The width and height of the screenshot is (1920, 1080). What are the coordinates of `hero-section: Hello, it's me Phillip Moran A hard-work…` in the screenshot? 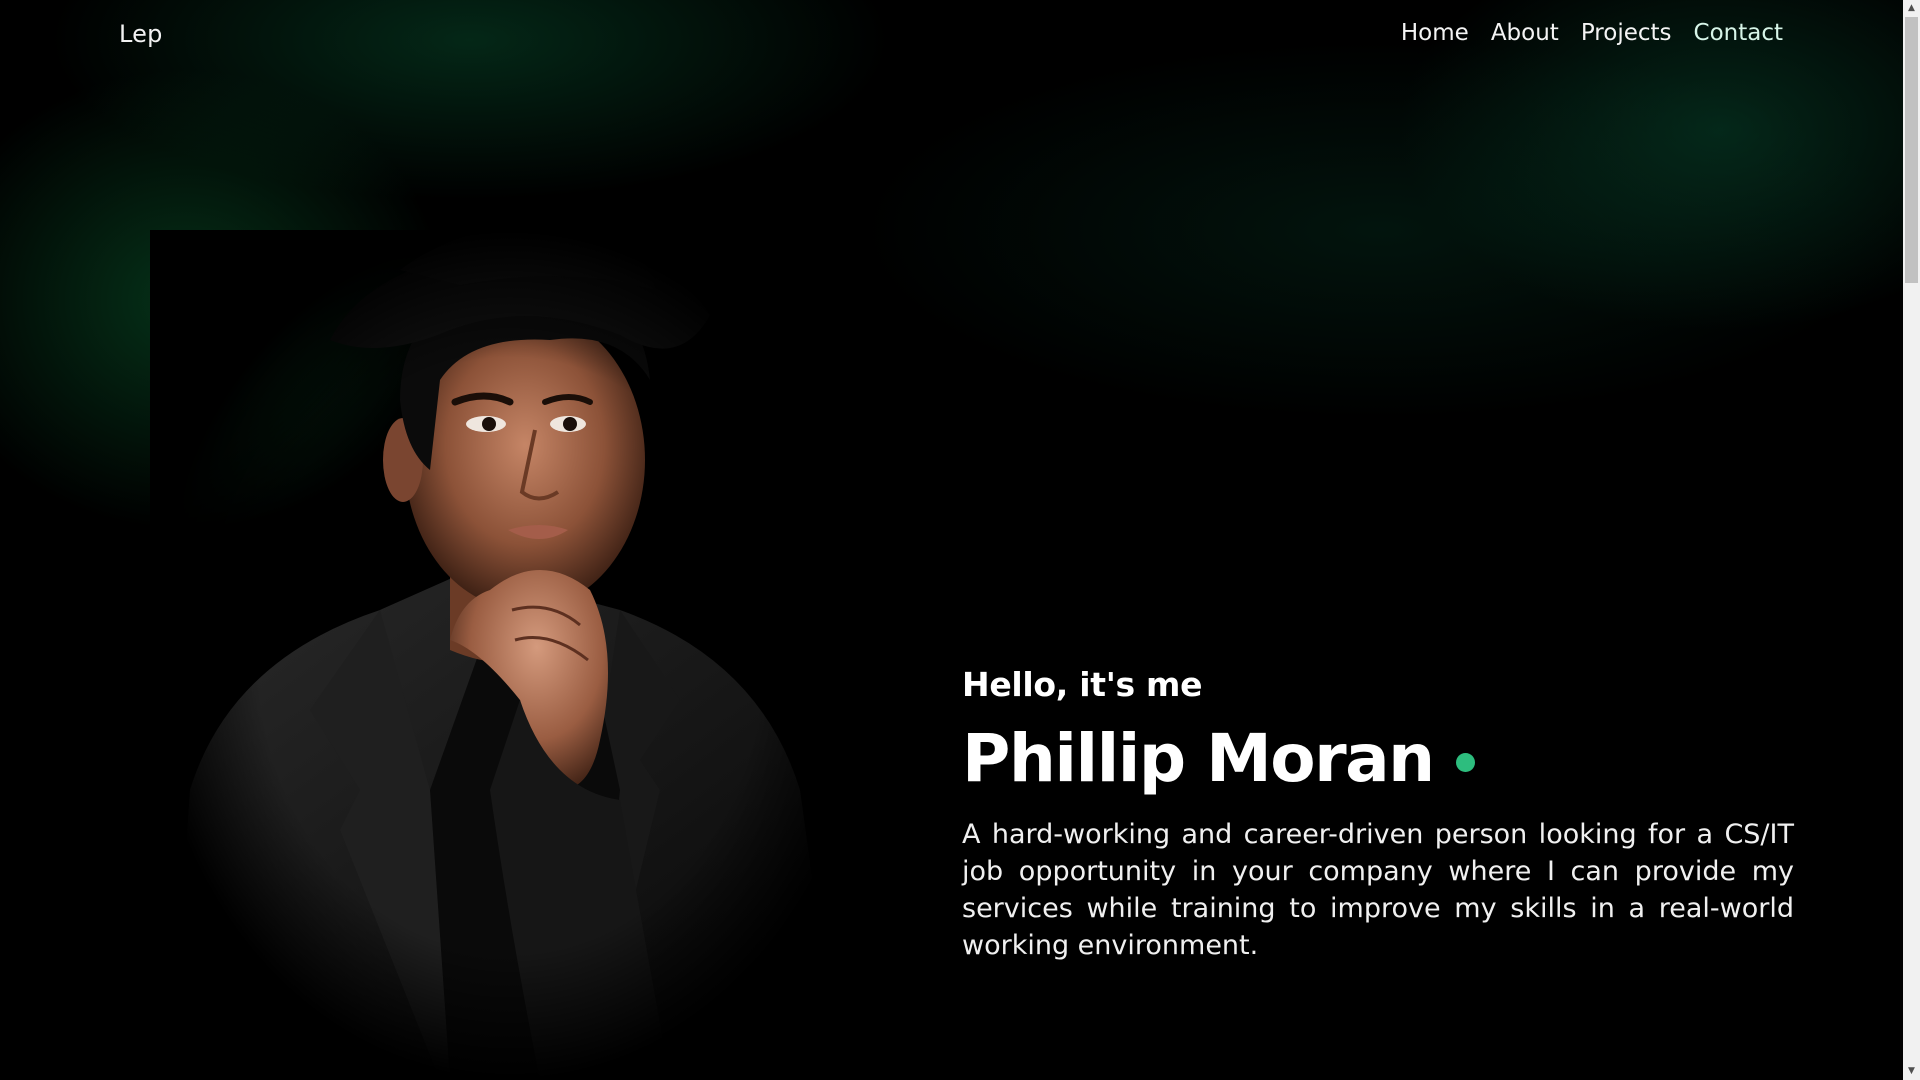 It's located at (1378, 828).